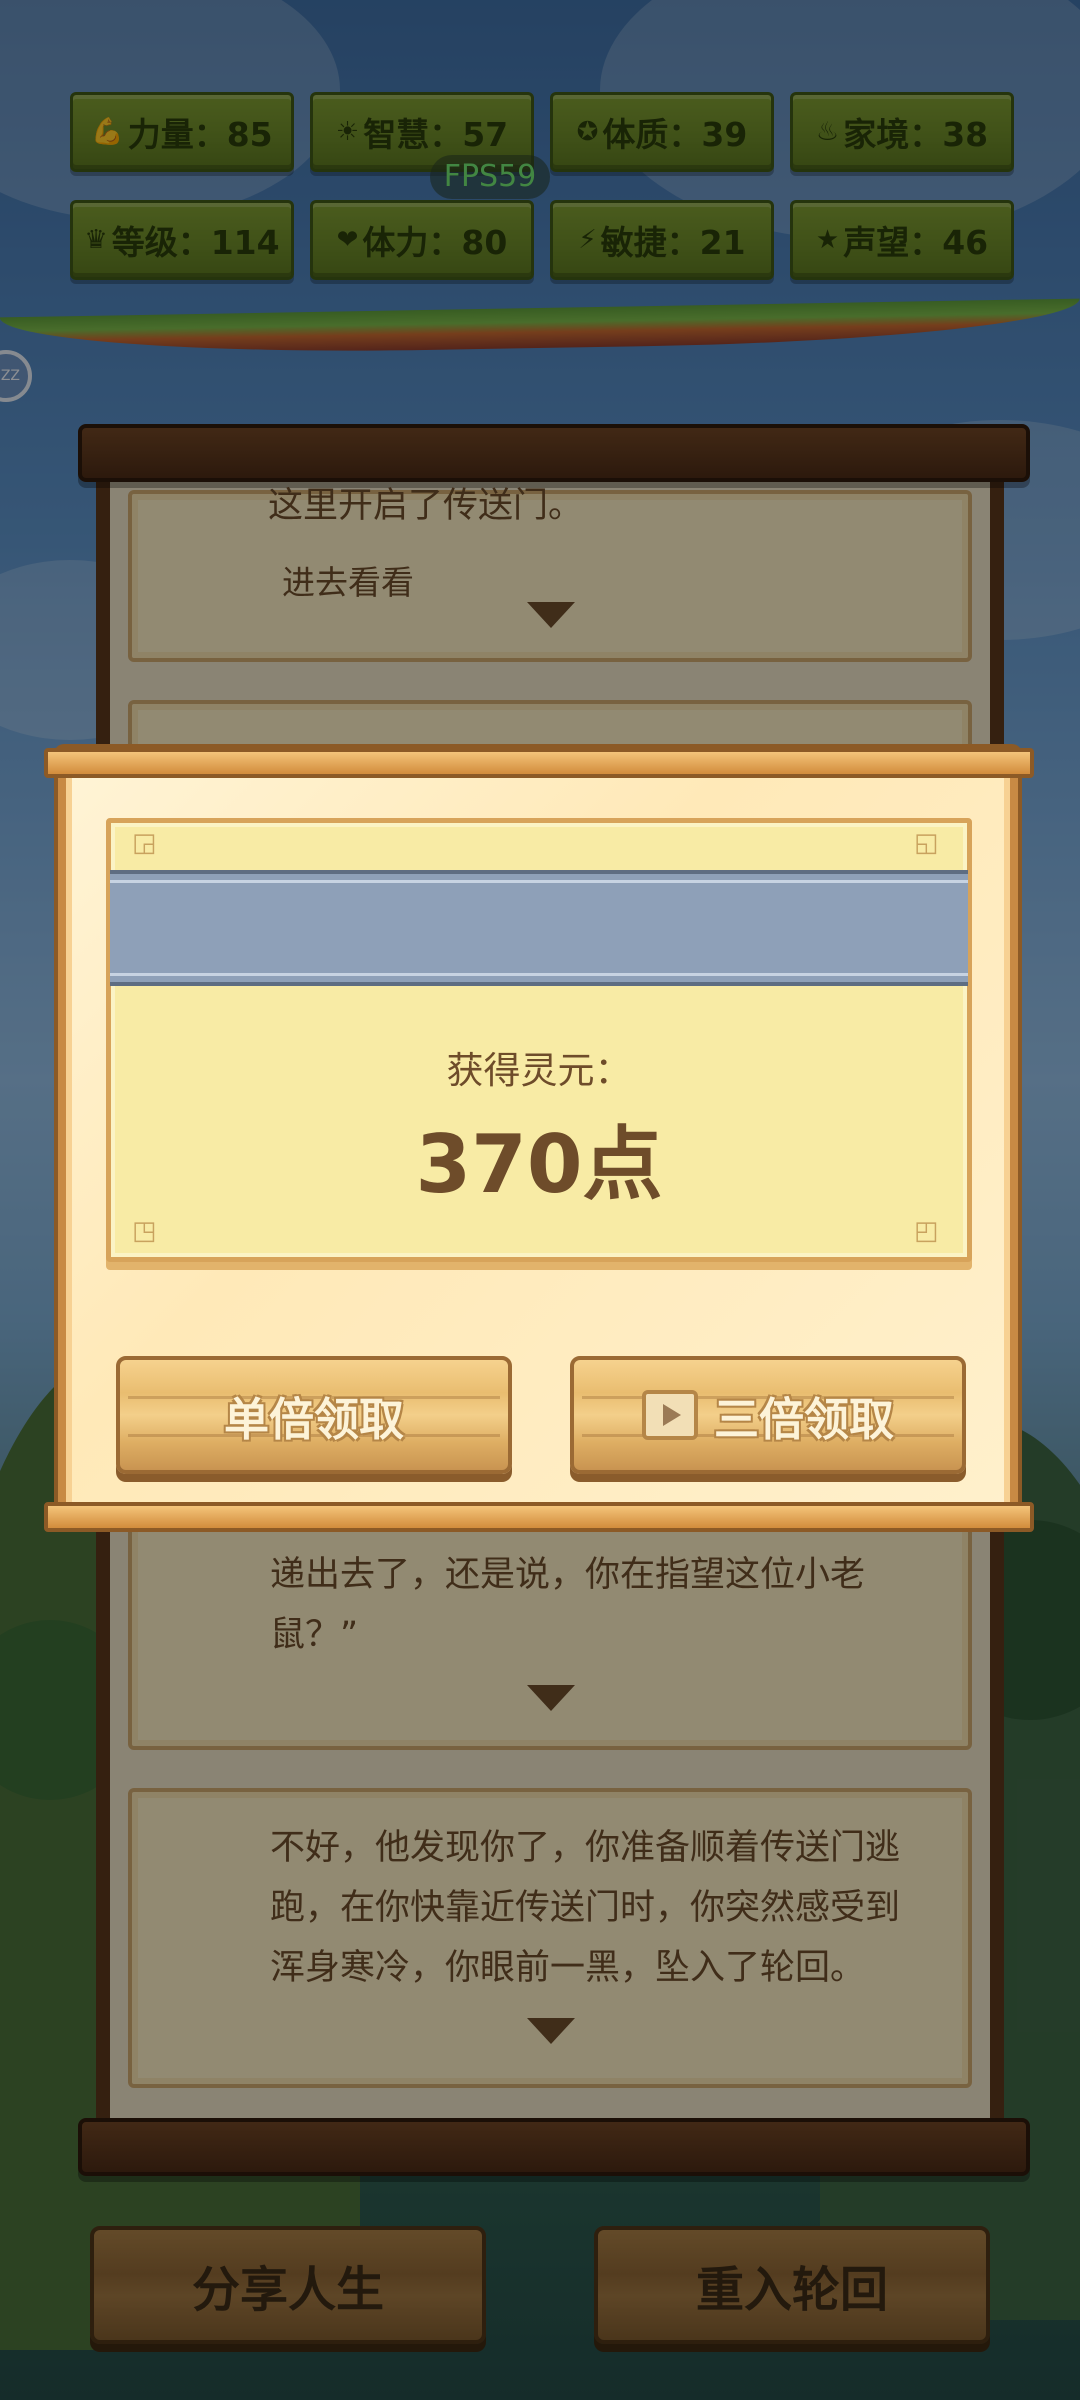 The width and height of the screenshot is (1080, 2400). What do you see at coordinates (926, 843) in the screenshot?
I see `corner-ornament-icon: ◱` at bounding box center [926, 843].